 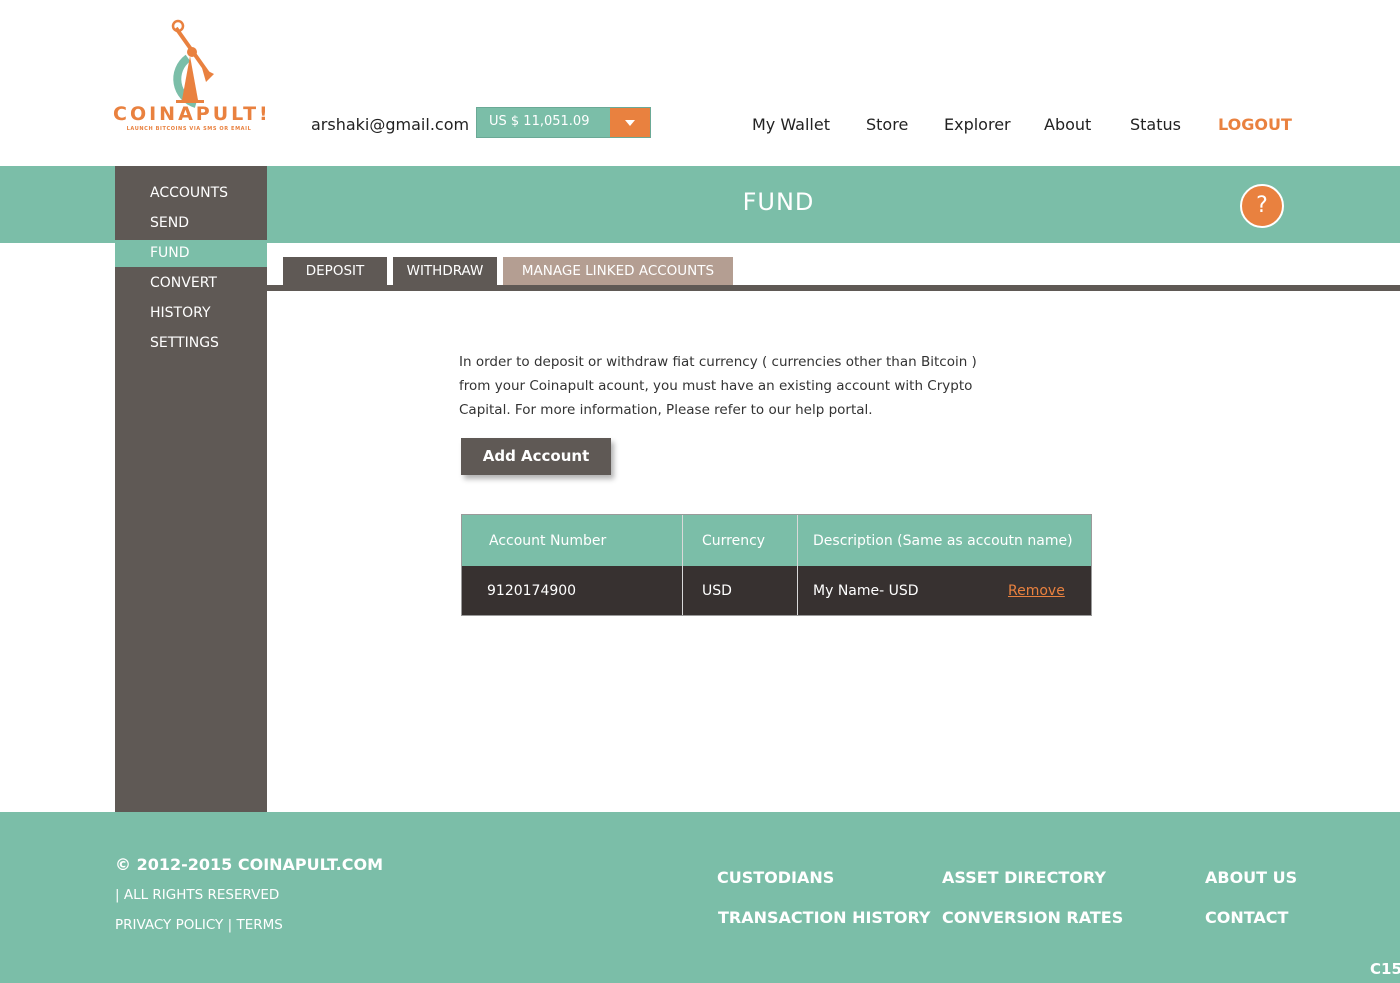 I want to click on balance-dropdown: US $ 11,051.09, so click(x=563, y=122).